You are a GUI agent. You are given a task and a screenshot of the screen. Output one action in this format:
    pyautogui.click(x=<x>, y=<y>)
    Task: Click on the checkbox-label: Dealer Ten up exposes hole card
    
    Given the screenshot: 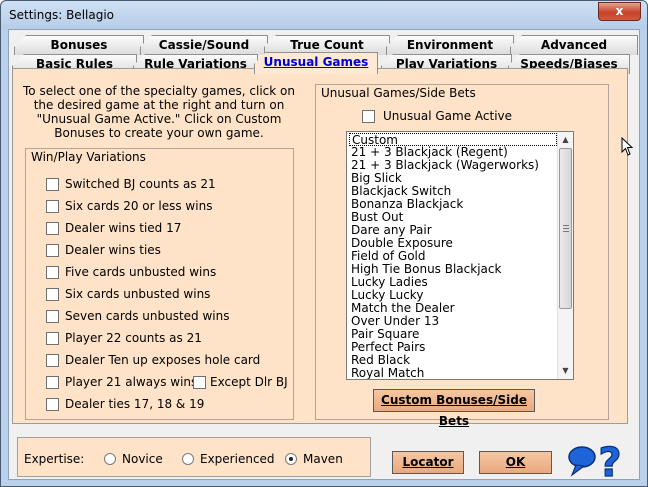 What is the action you would take?
    pyautogui.click(x=163, y=360)
    